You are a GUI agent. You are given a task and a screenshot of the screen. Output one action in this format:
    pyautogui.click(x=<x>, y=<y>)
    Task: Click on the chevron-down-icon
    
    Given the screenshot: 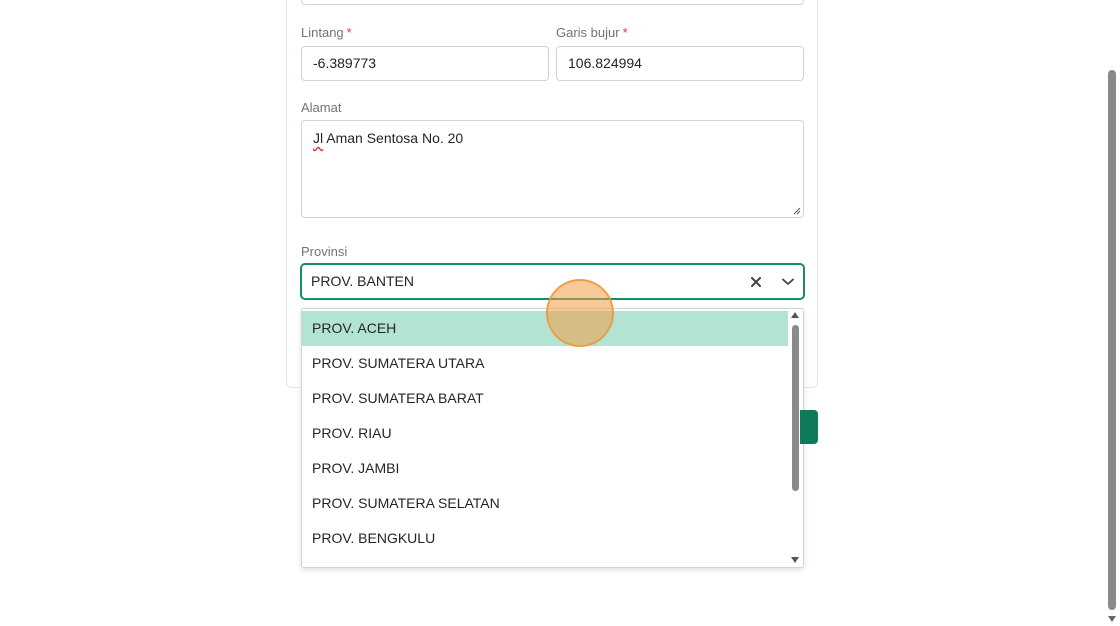 What is the action you would take?
    pyautogui.click(x=788, y=281)
    